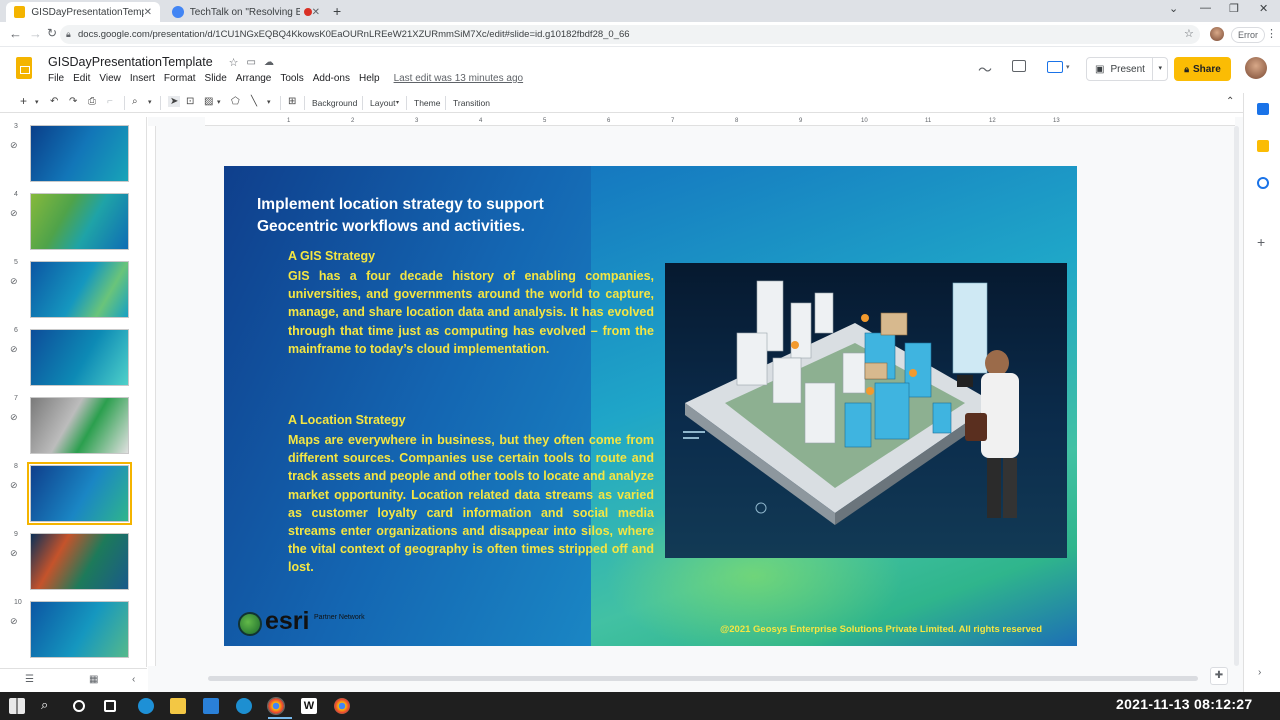 The image size is (1280, 720). What do you see at coordinates (93, 679) in the screenshot?
I see `grid-view-icon: ▦` at bounding box center [93, 679].